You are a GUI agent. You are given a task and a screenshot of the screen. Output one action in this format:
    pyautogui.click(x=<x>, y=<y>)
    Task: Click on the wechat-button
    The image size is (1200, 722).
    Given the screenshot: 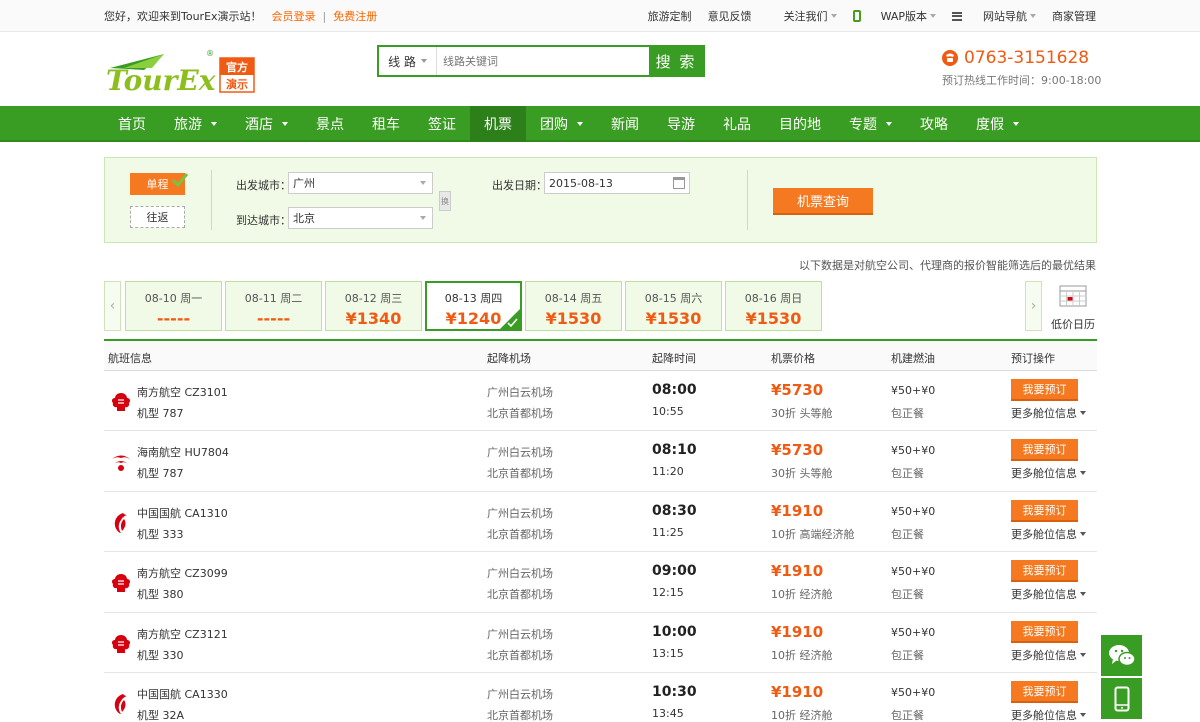 What is the action you would take?
    pyautogui.click(x=1121, y=655)
    